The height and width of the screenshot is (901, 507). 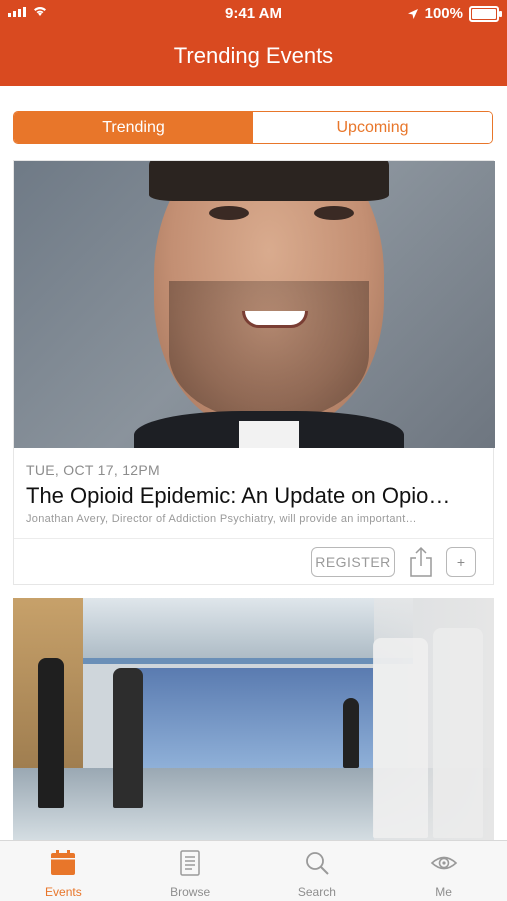 What do you see at coordinates (443, 13) in the screenshot?
I see `battery-percent: 100%` at bounding box center [443, 13].